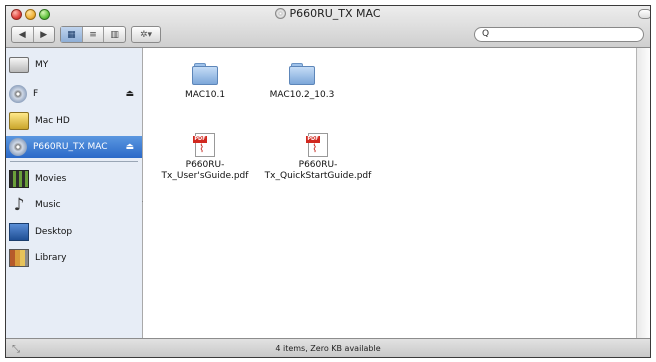 This screenshot has width=656, height=362. I want to click on view-mode-control: ▦ ≡ ▥, so click(93, 34).